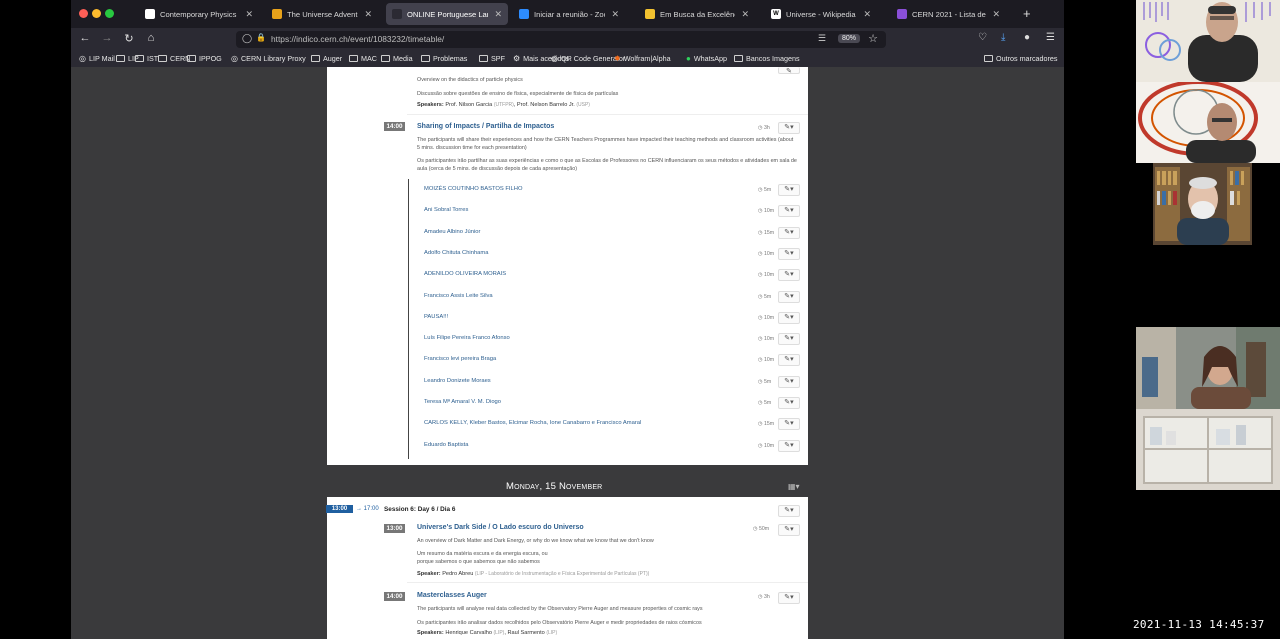 This screenshot has width=1280, height=639. What do you see at coordinates (764, 403) in the screenshot?
I see `subcontribution-duration: ◷ 5m` at bounding box center [764, 403].